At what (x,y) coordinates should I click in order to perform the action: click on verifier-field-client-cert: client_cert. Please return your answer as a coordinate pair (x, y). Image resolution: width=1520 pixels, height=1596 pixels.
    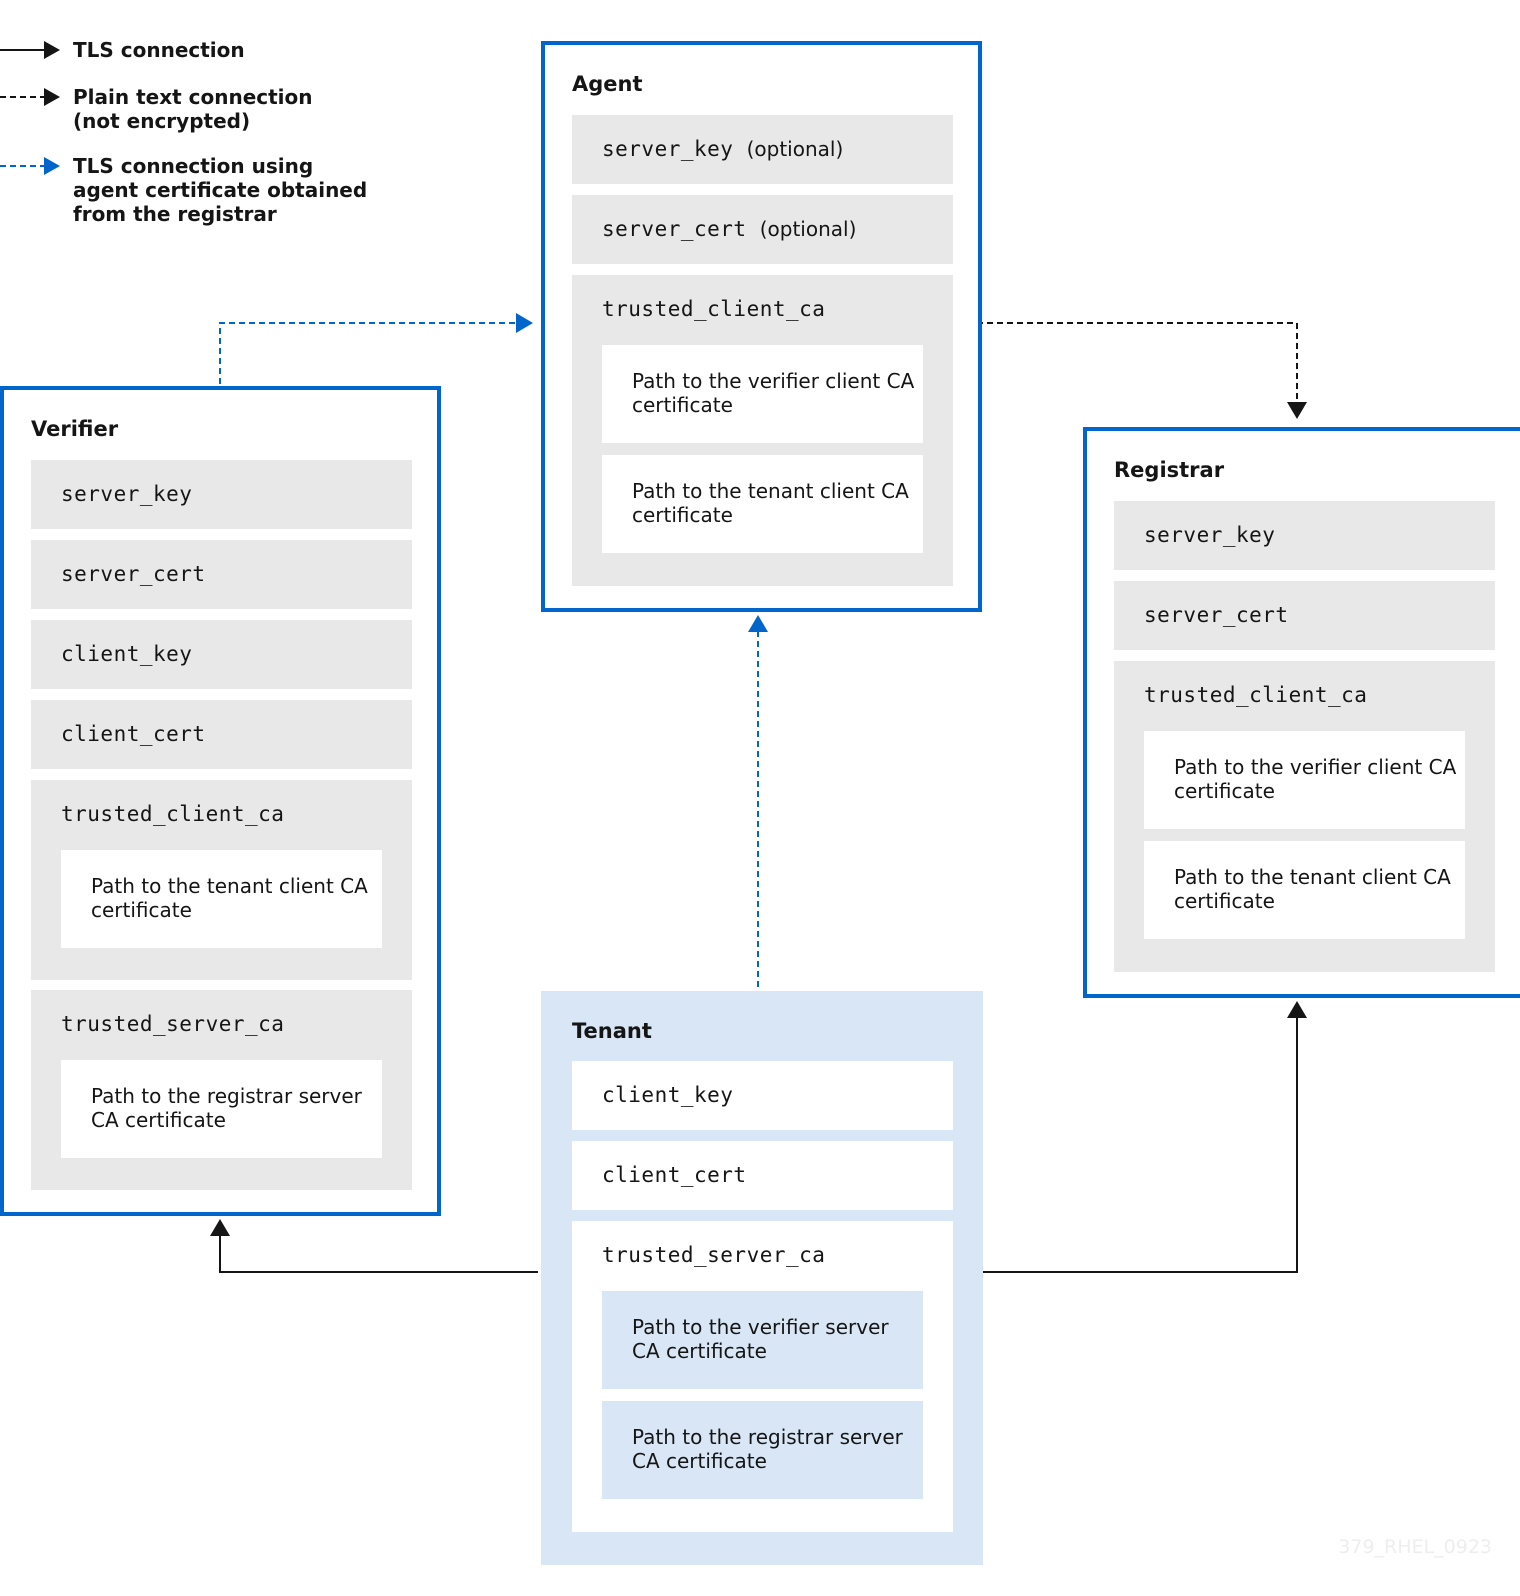
    Looking at the image, I should click on (221, 734).